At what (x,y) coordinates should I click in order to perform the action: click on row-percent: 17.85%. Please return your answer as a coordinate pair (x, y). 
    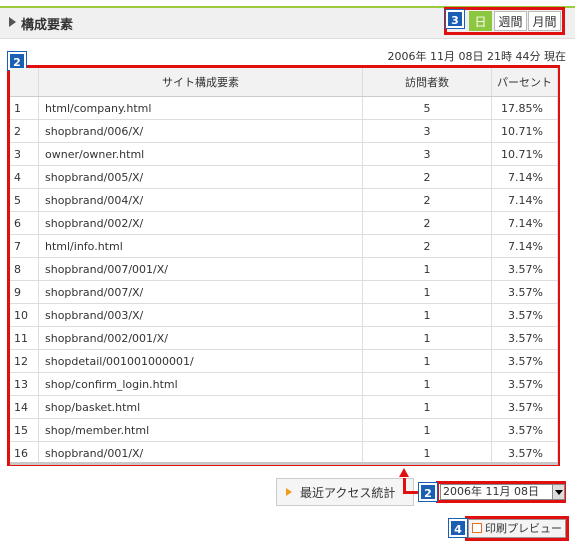
    Looking at the image, I should click on (524, 108).